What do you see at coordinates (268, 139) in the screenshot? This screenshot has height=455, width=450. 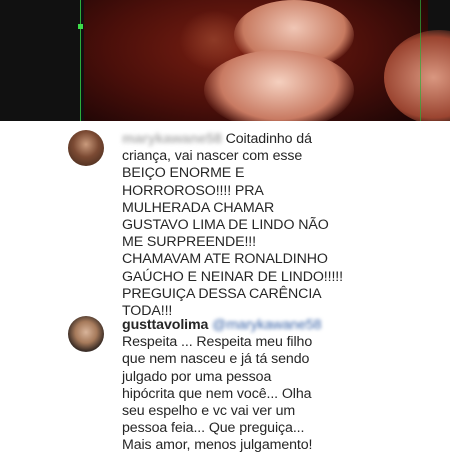 I see `comment-line: Coitadinho dá` at bounding box center [268, 139].